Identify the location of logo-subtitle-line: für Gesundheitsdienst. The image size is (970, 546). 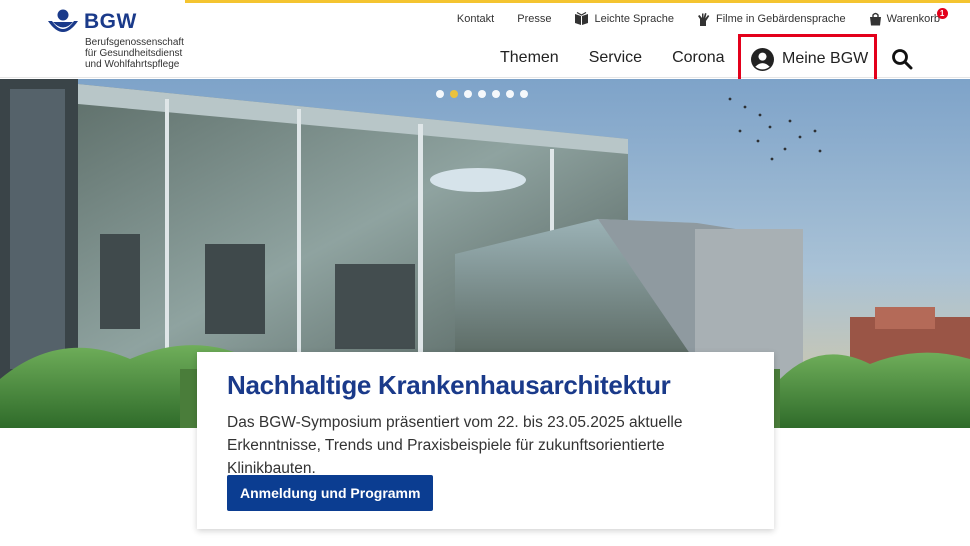
(134, 53).